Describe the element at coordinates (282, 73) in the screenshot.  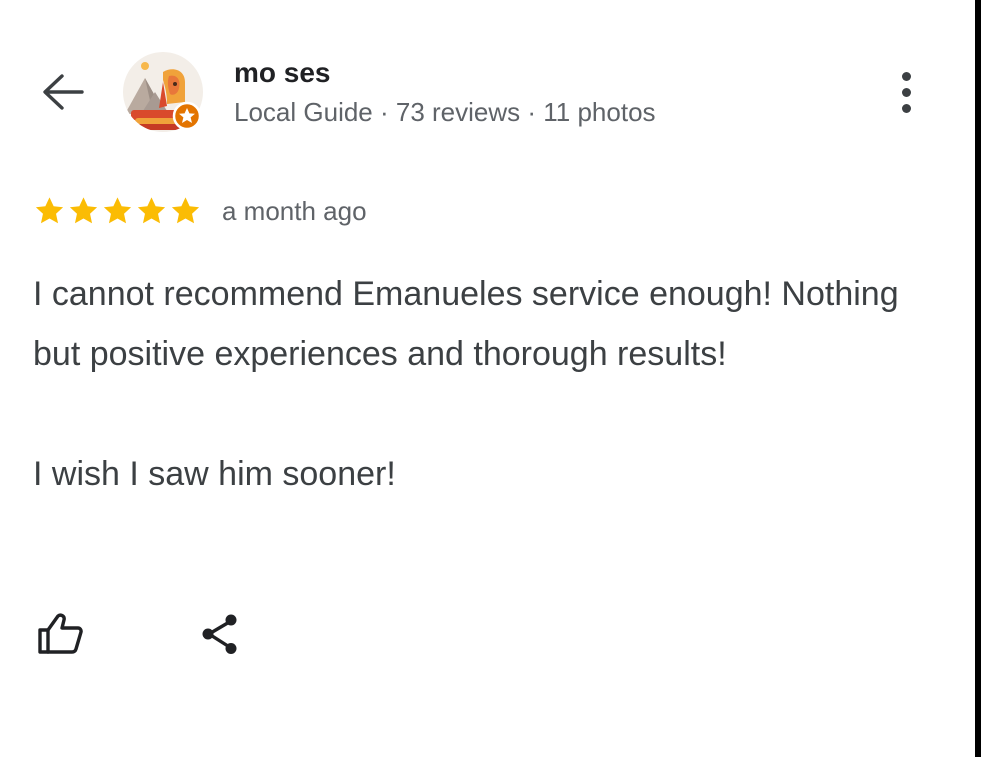
I see `reviewer-name: mo ses` at that location.